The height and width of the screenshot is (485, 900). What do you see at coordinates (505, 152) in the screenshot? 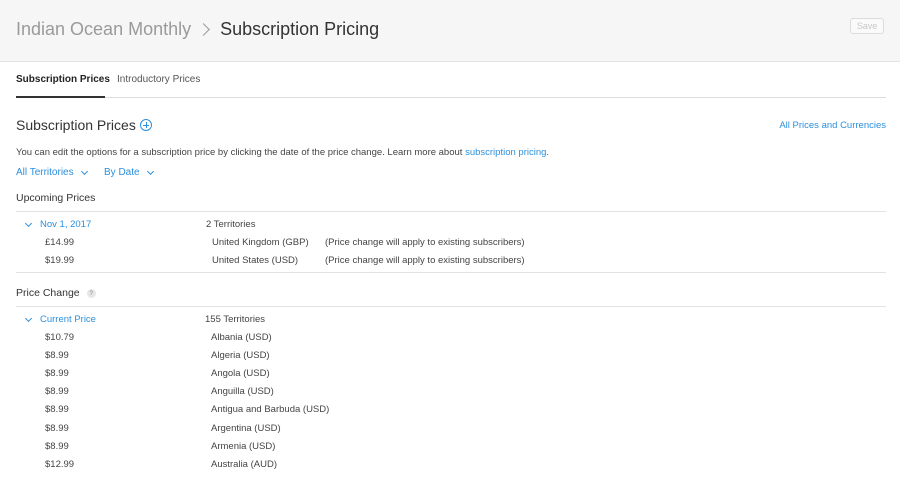
I see `subscription-pricing-link: subscription pricing` at bounding box center [505, 152].